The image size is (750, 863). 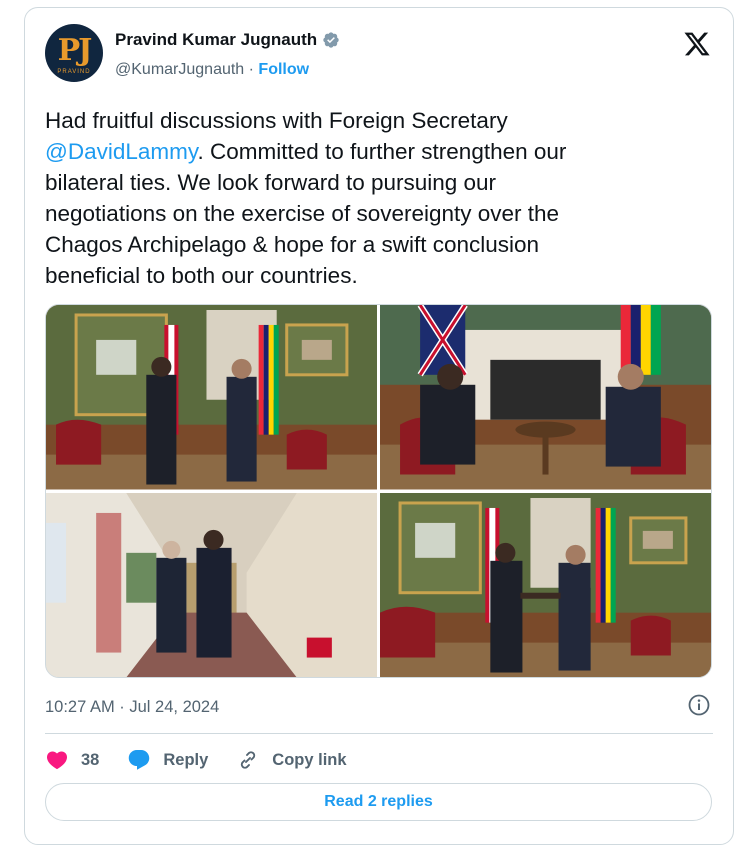 What do you see at coordinates (132, 707) in the screenshot?
I see `tweet-timestamp: 10:27 AM · Jul 24, 2024` at bounding box center [132, 707].